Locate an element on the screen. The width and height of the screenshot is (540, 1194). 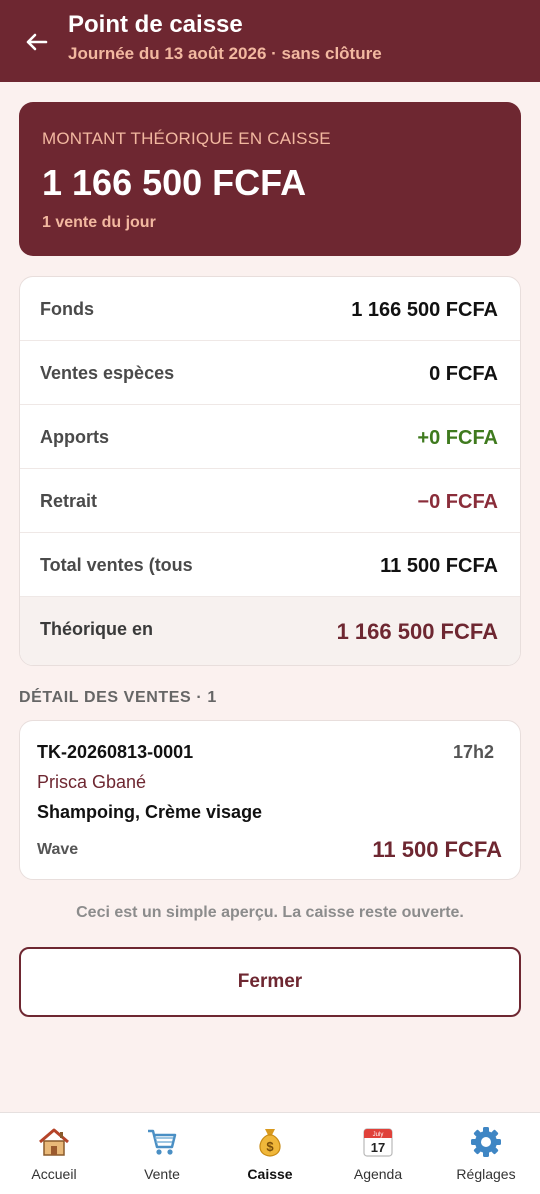
nav-item-accueil: Accueil is located at coordinates (54, 1153).